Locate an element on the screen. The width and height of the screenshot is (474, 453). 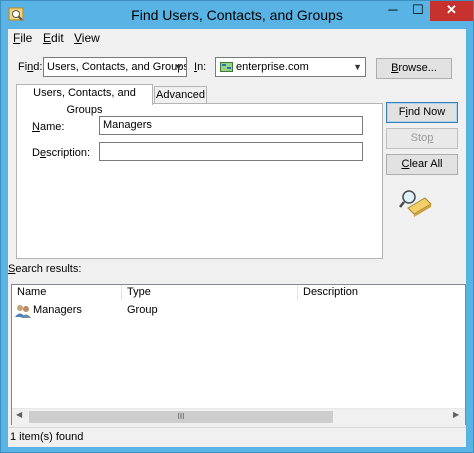
name-field: Managers is located at coordinates (231, 125).